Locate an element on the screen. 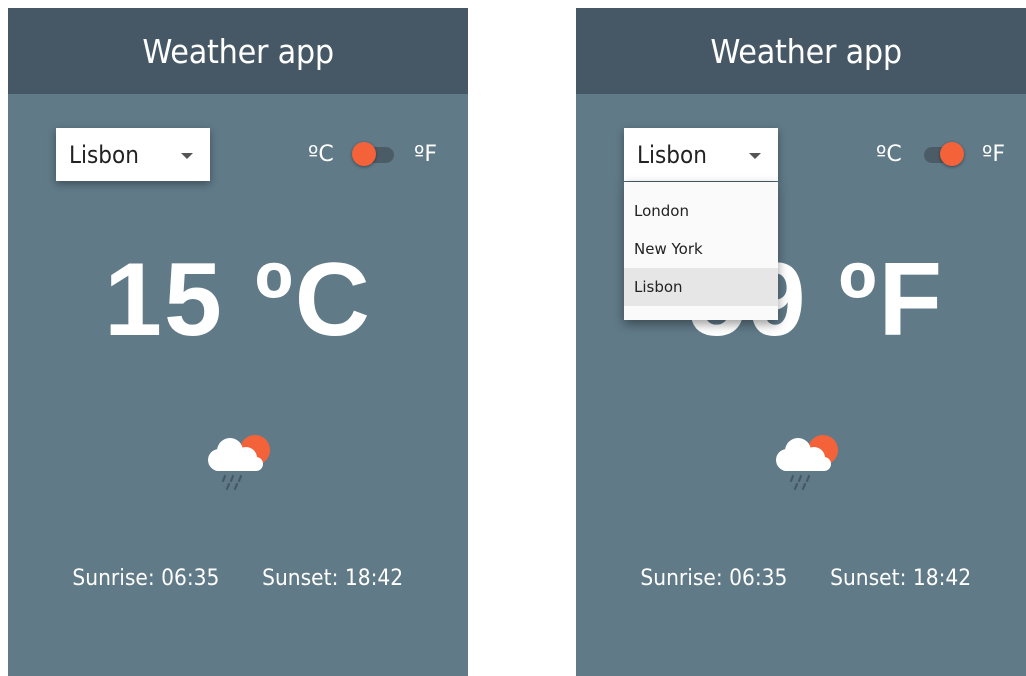 This screenshot has height=676, width=1026. dropdown-option-lisbon: Lisbon is located at coordinates (701, 287).